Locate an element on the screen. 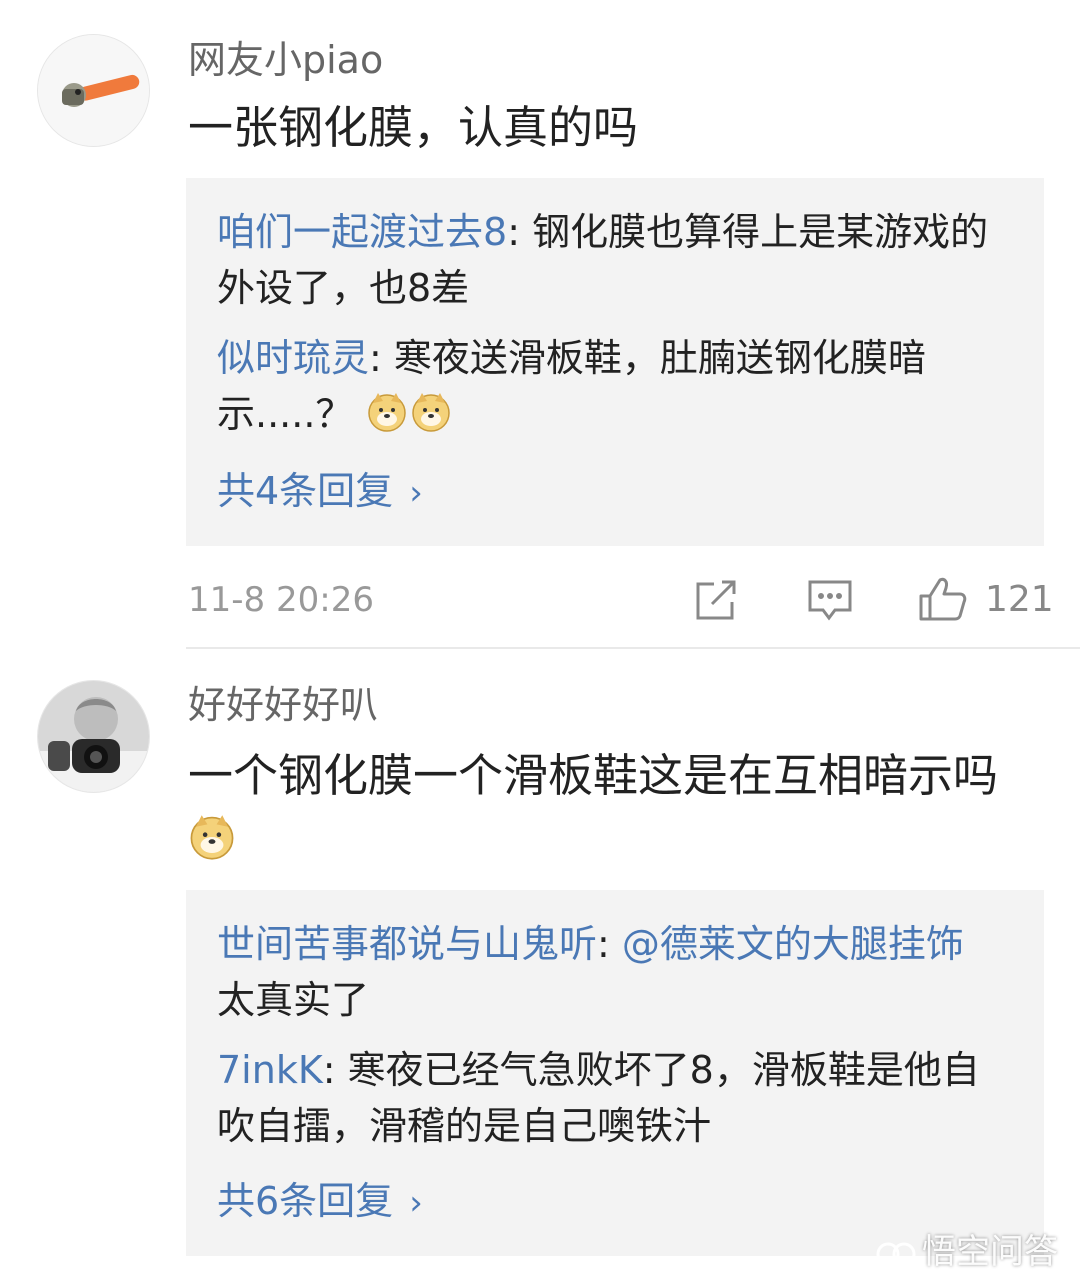 Image resolution: width=1080 pixels, height=1287 pixels. comment-icon is located at coordinates (830, 600).